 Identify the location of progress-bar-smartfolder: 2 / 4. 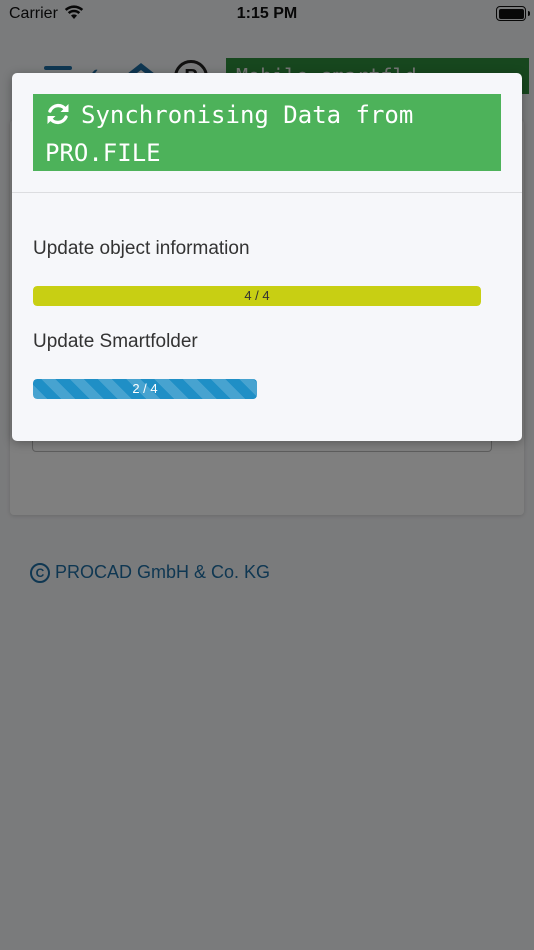
(145, 389).